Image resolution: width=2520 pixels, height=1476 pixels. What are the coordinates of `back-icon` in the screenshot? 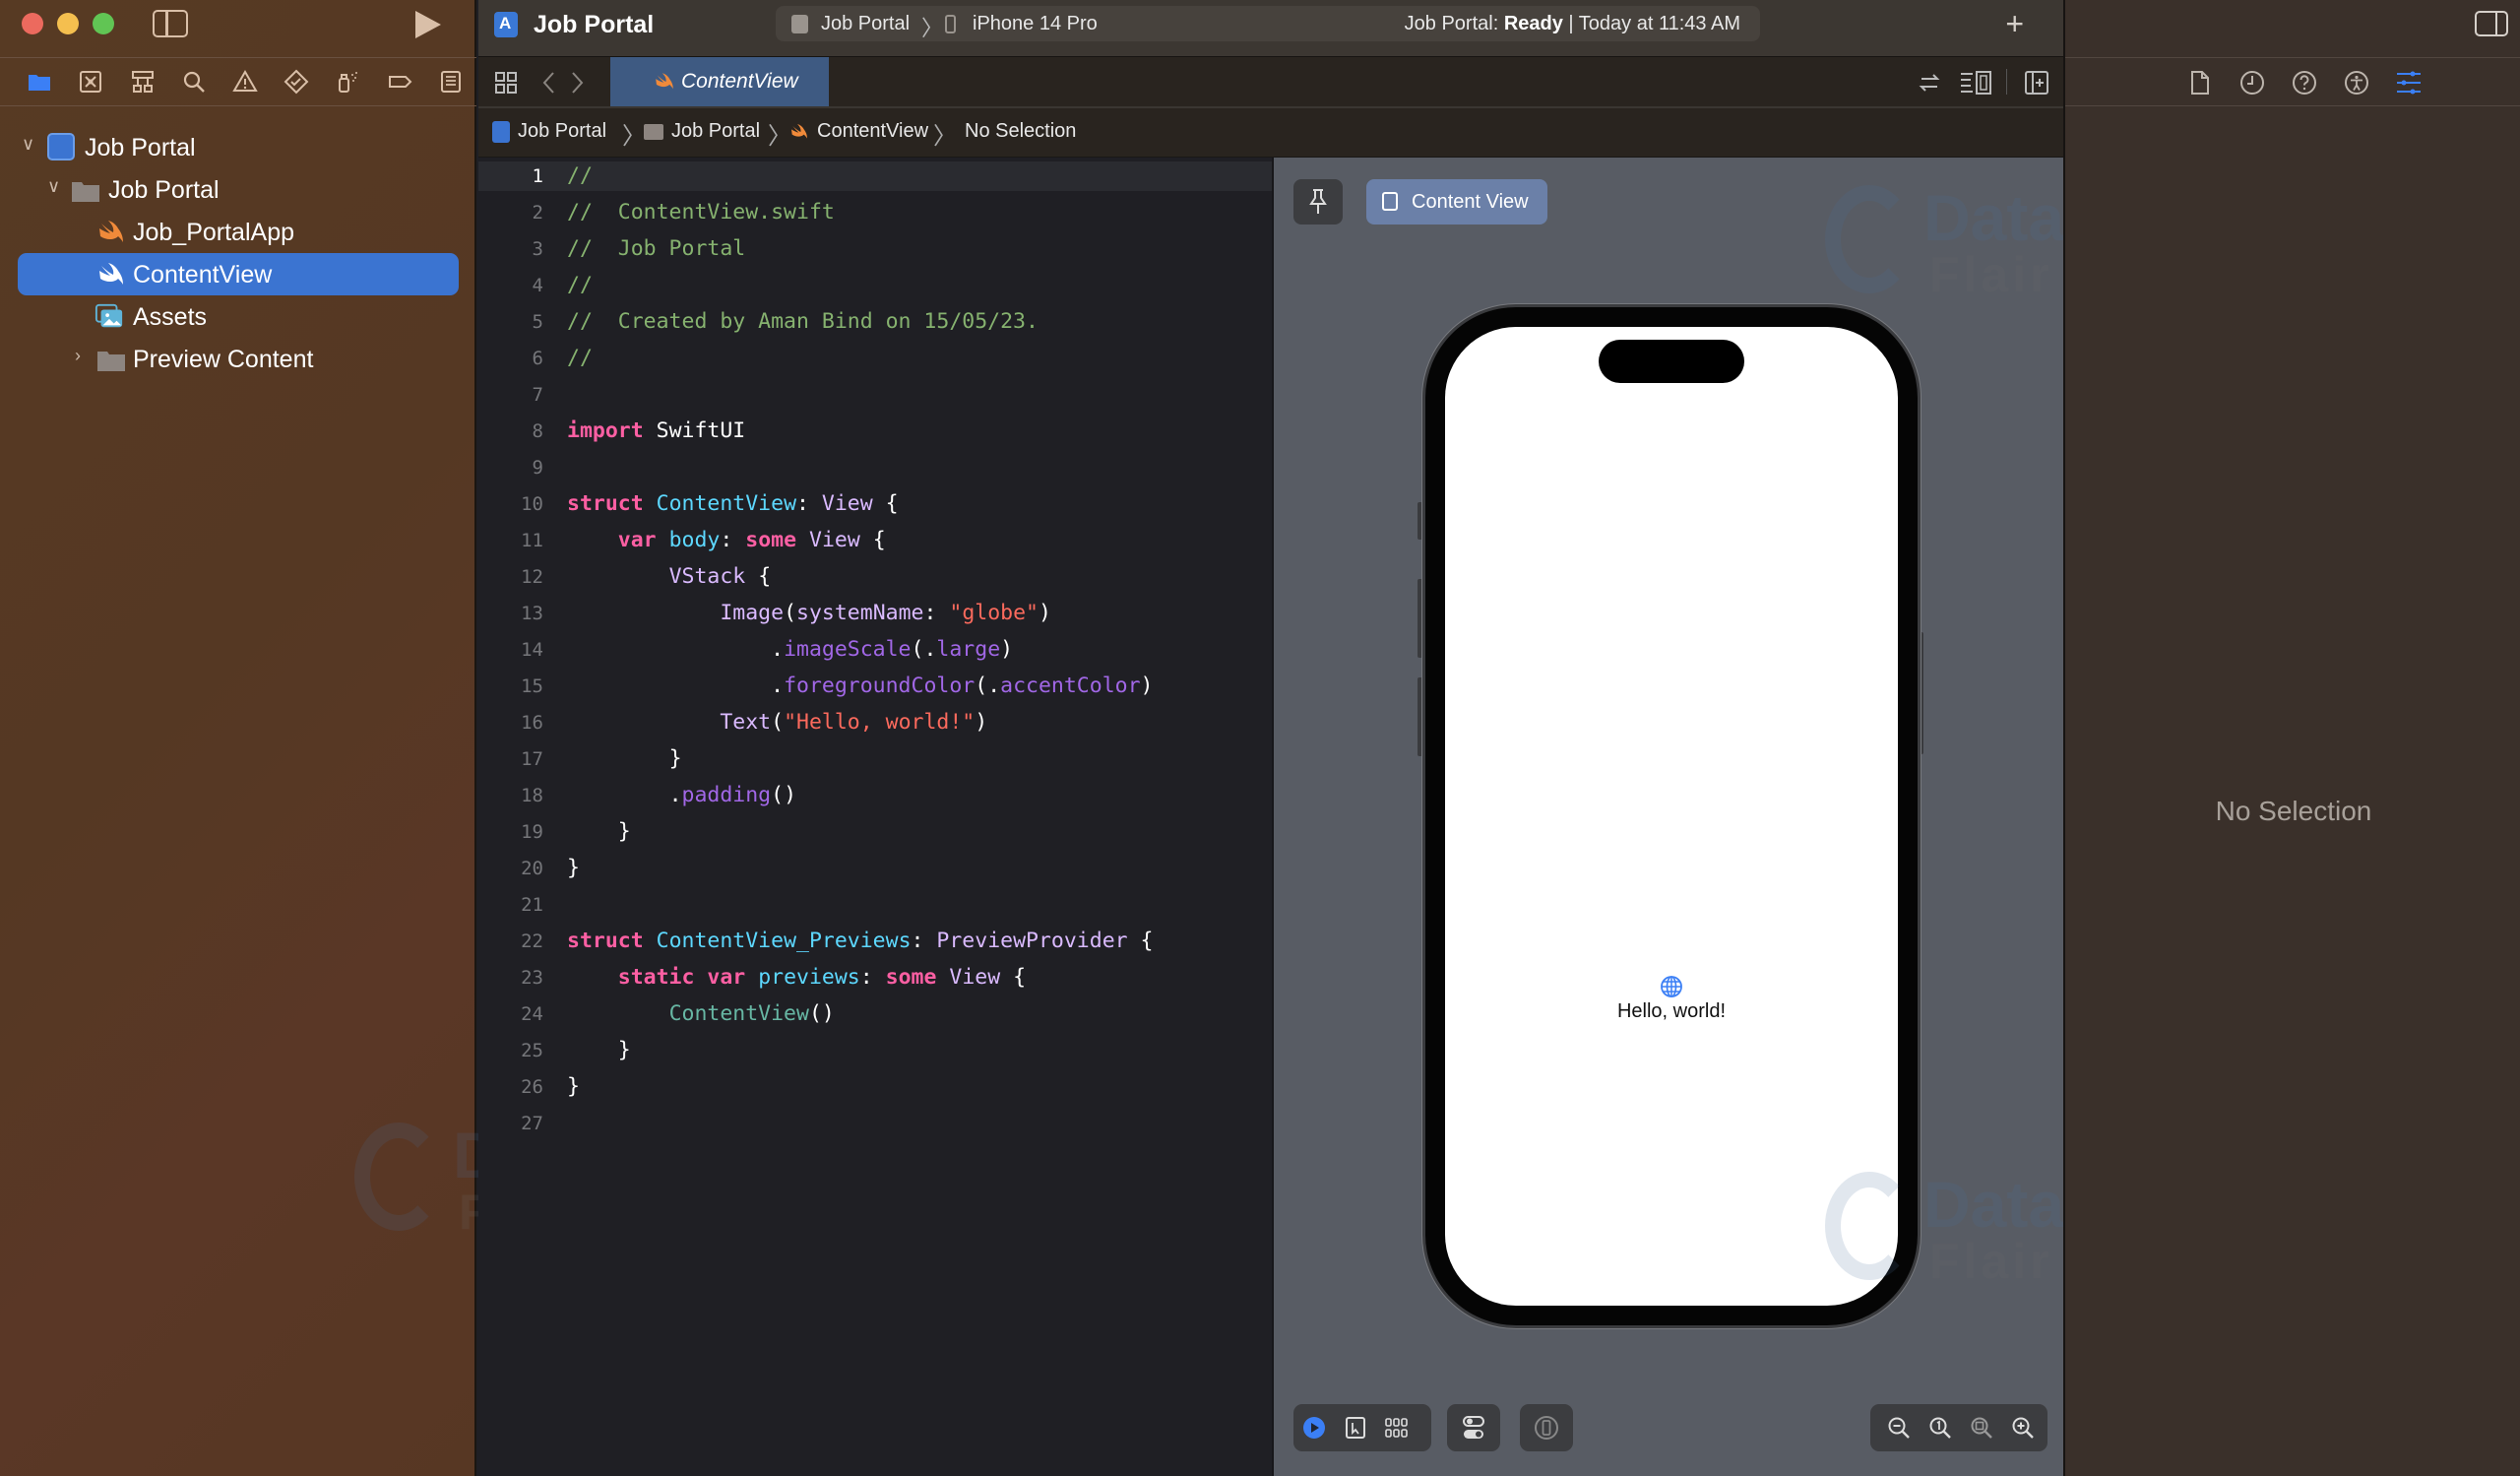 It's located at (548, 83).